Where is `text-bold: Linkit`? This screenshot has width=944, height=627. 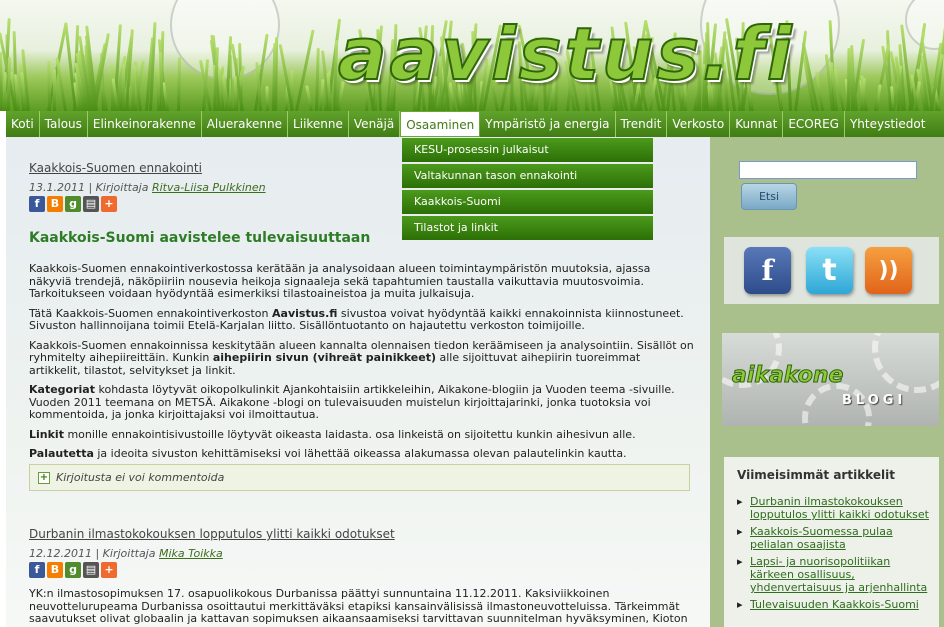 text-bold: Linkit is located at coordinates (46, 434).